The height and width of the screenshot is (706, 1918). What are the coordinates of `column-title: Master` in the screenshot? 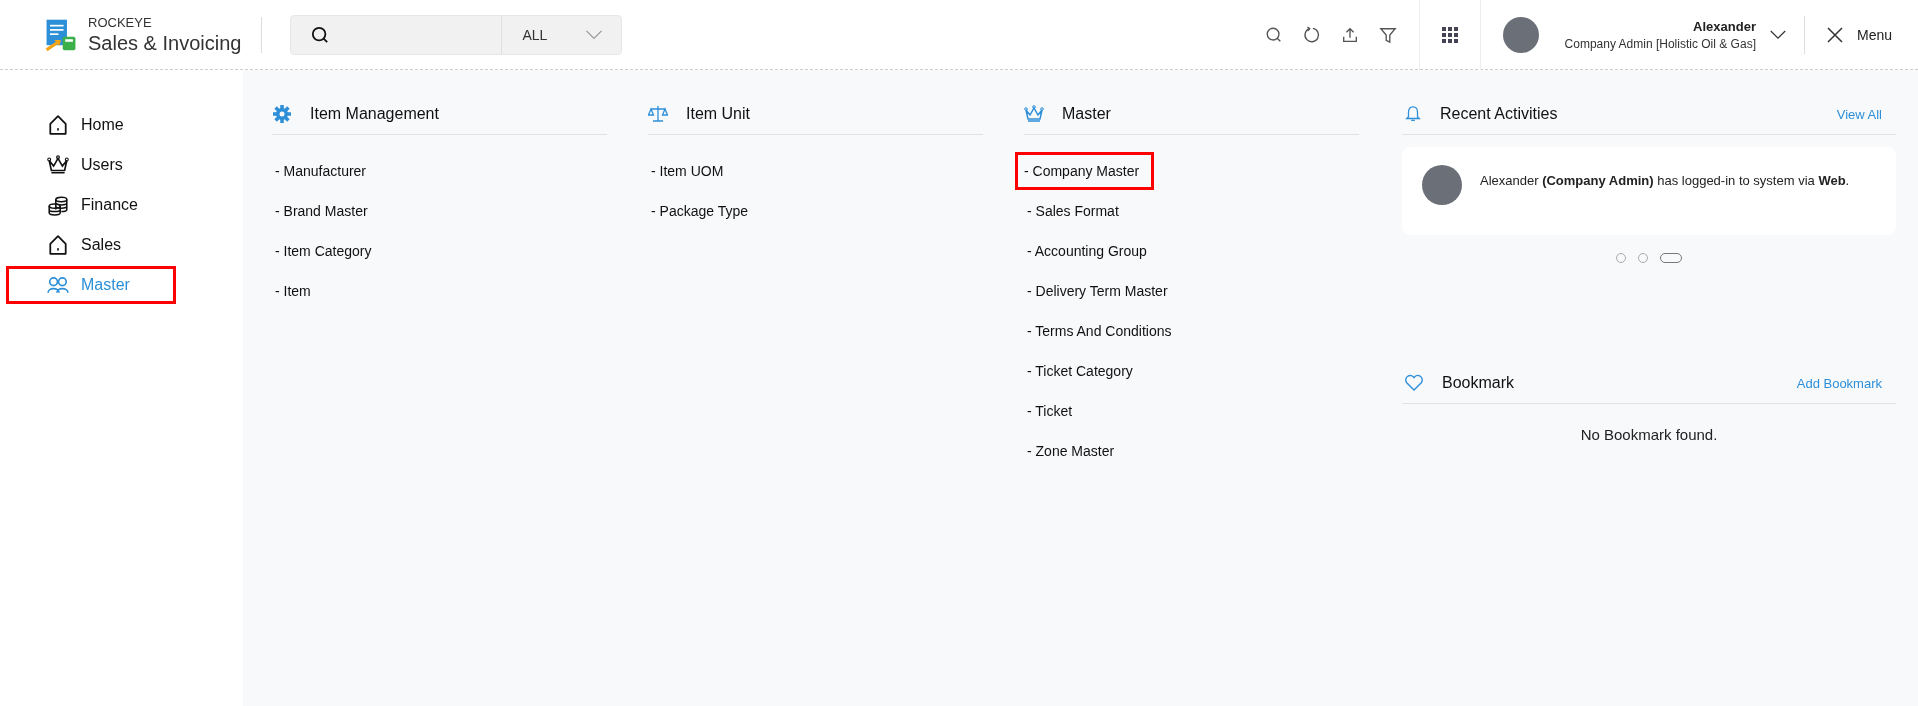 It's located at (1086, 114).